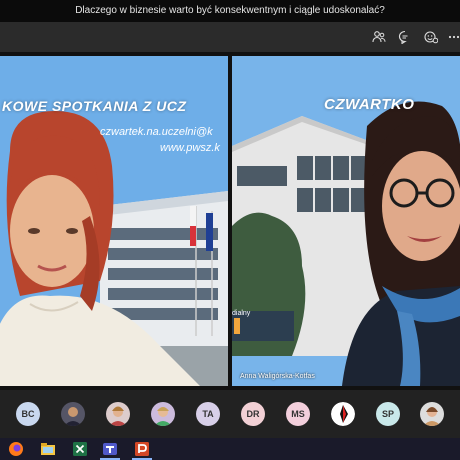 Image resolution: width=460 pixels, height=460 pixels. I want to click on participant-avatar: TA, so click(208, 414).